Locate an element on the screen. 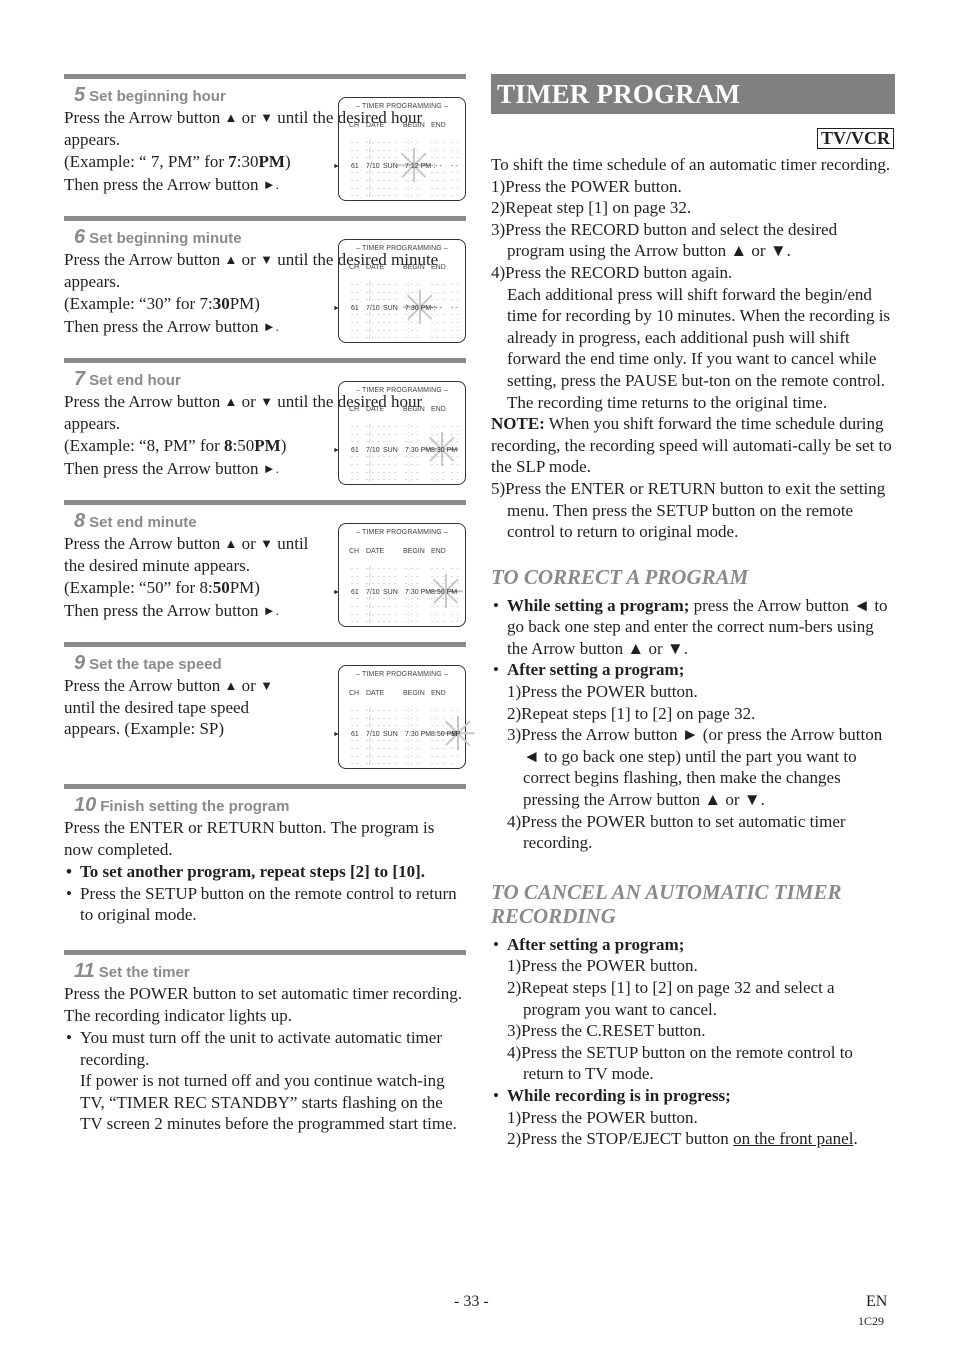 The height and width of the screenshot is (1348, 954). step-number: 7 is located at coordinates (80, 379).